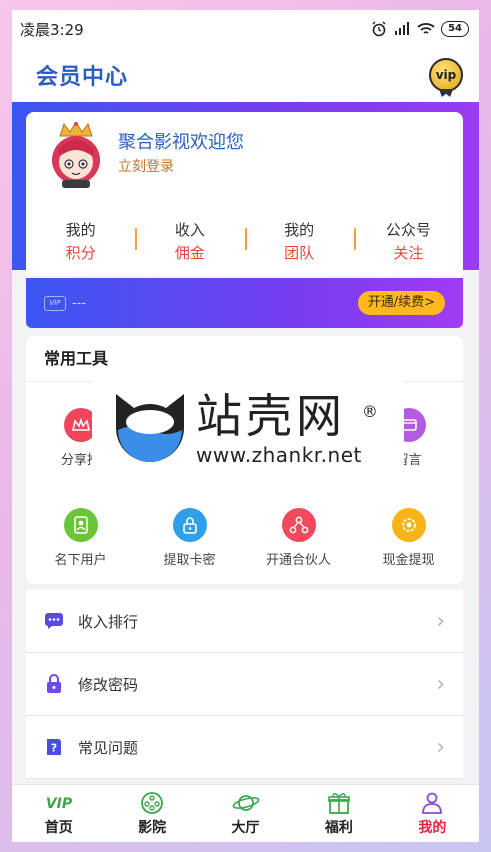 This screenshot has height=852, width=491. What do you see at coordinates (245, 803) in the screenshot?
I see `planet-icon` at bounding box center [245, 803].